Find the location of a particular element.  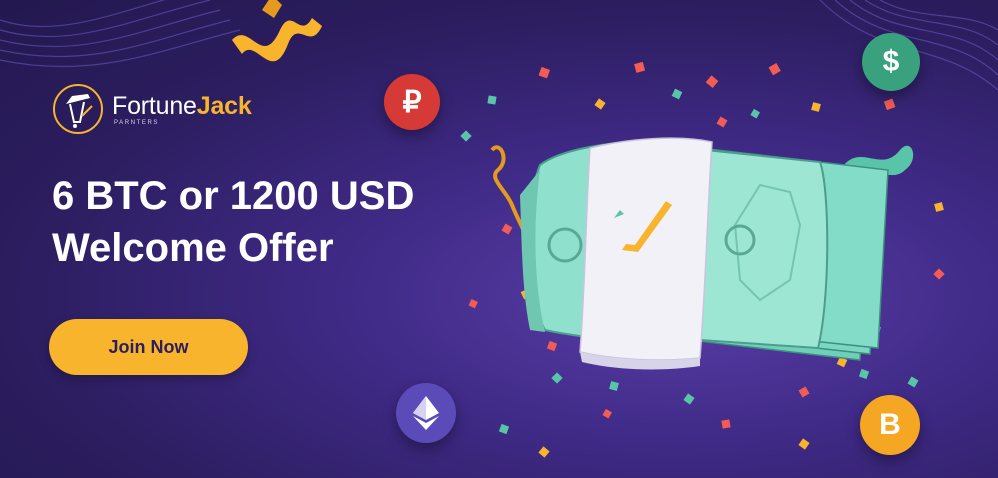

brand-logo: FortuneJack PARNTERS is located at coordinates (152, 109).